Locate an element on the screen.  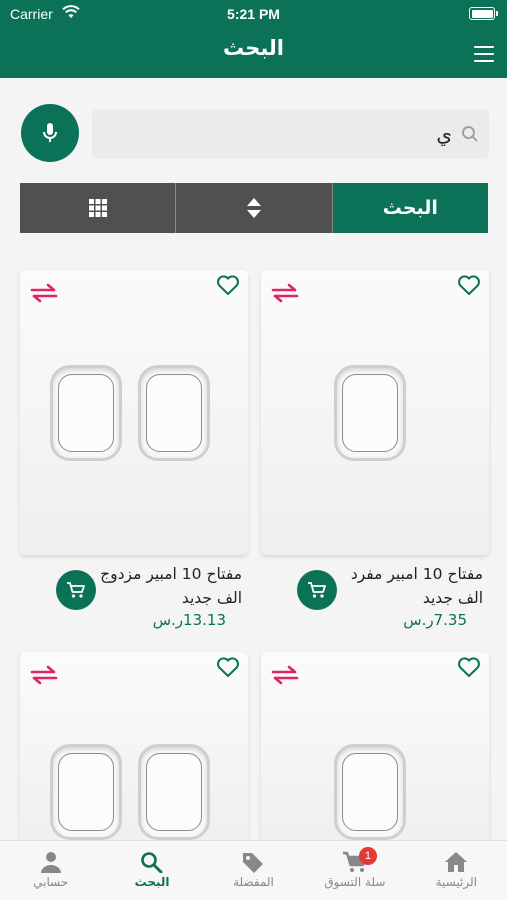
tab-favorites: المفضلة is located at coordinates (253, 870).